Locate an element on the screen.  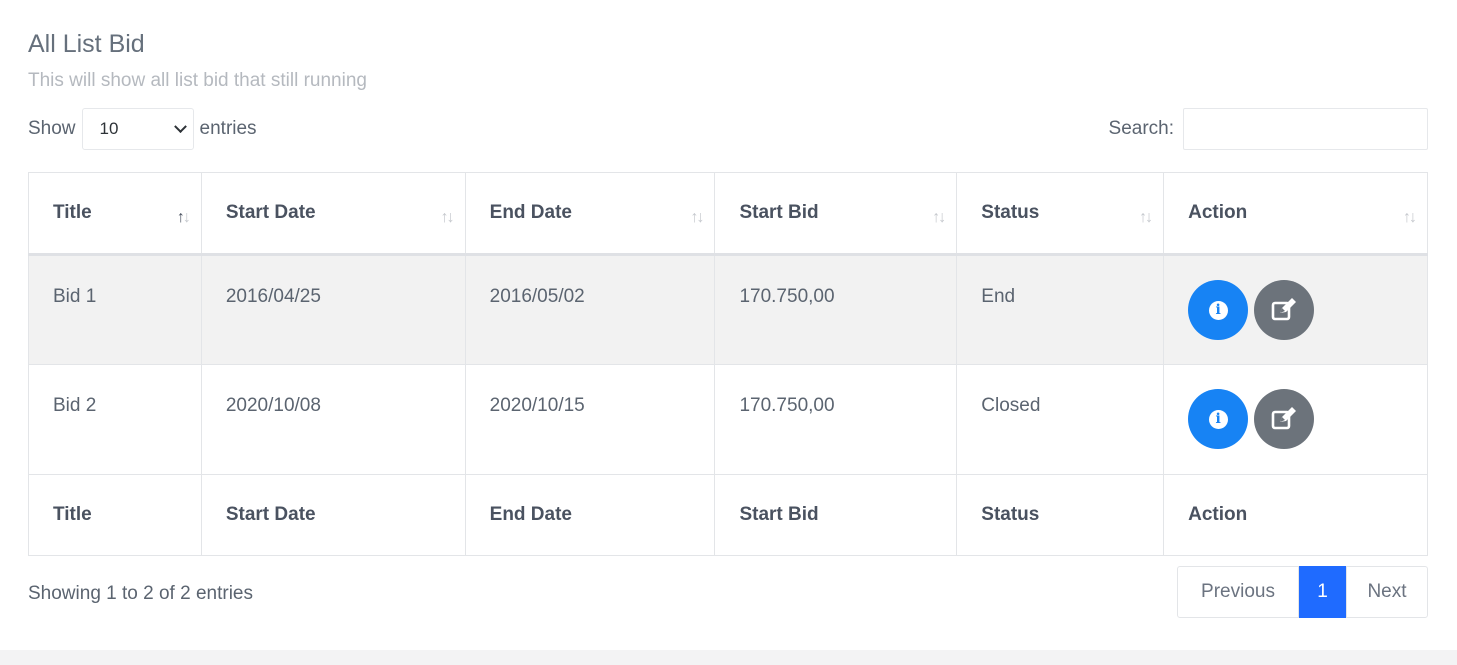
column-header-status: Status ↑↓ is located at coordinates (1060, 214).